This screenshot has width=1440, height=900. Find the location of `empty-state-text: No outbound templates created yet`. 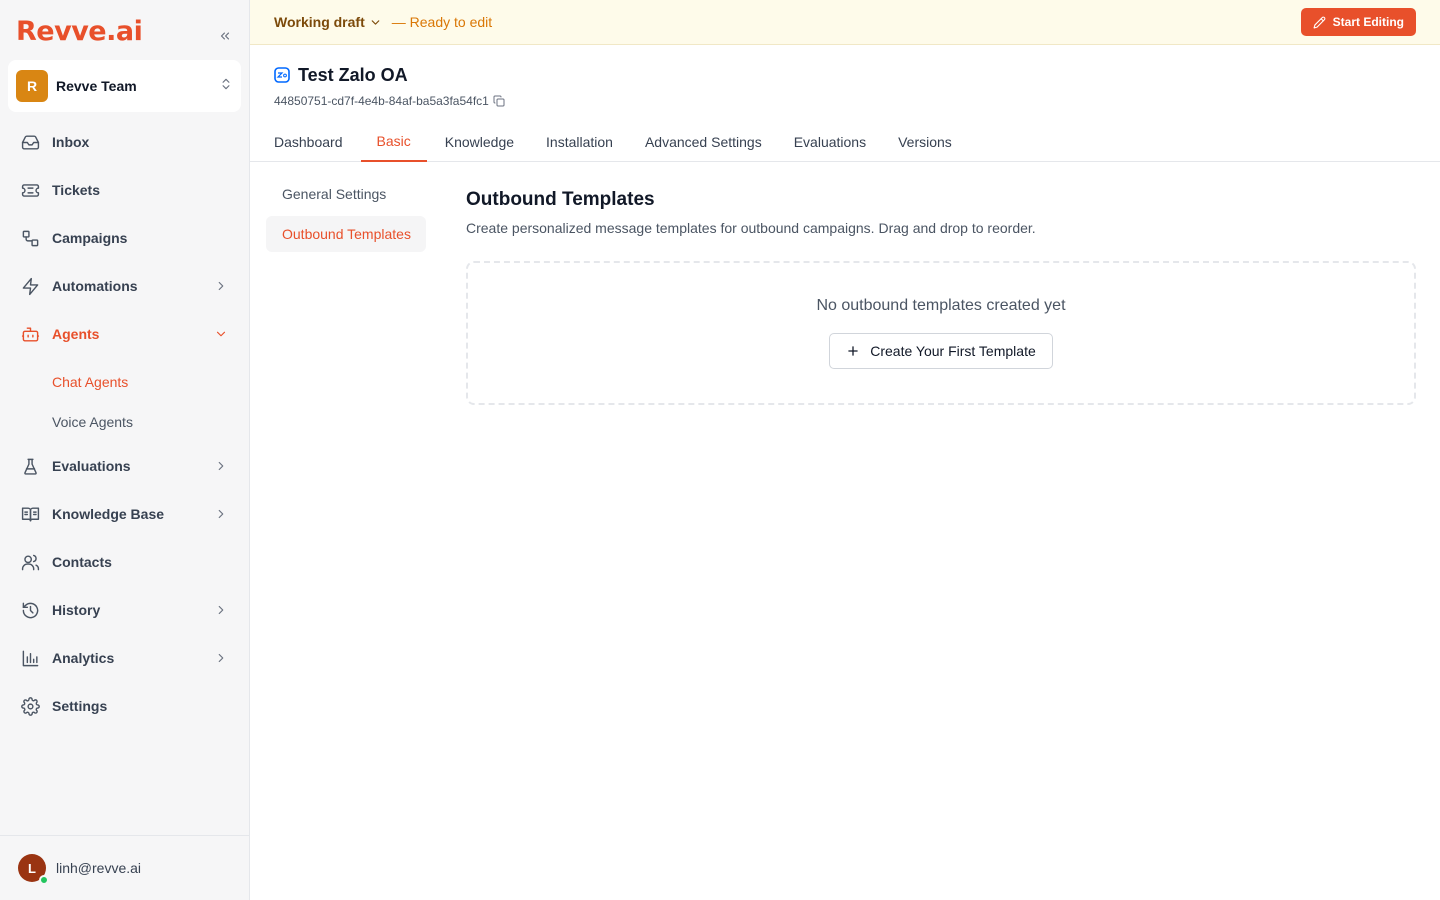

empty-state-text: No outbound templates created yet is located at coordinates (941, 305).